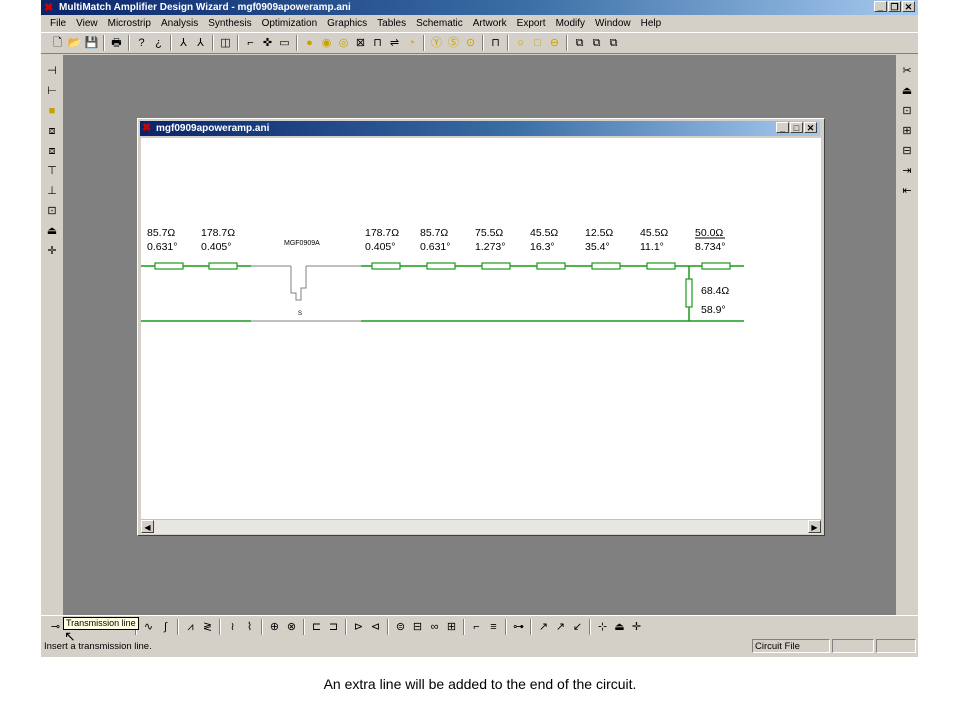  What do you see at coordinates (619, 627) in the screenshot?
I see `ground-plane-icon: ⏏` at bounding box center [619, 627].